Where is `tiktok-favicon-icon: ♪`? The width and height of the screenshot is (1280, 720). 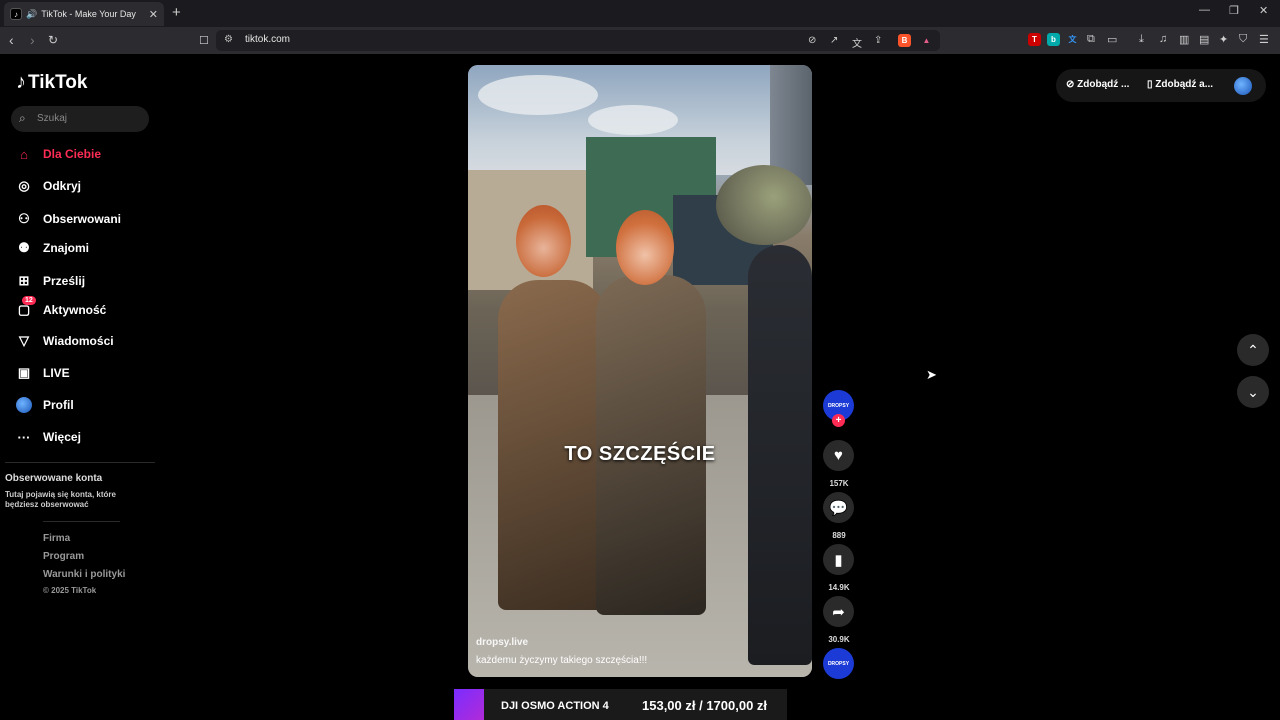
tiktok-favicon-icon: ♪ is located at coordinates (16, 14).